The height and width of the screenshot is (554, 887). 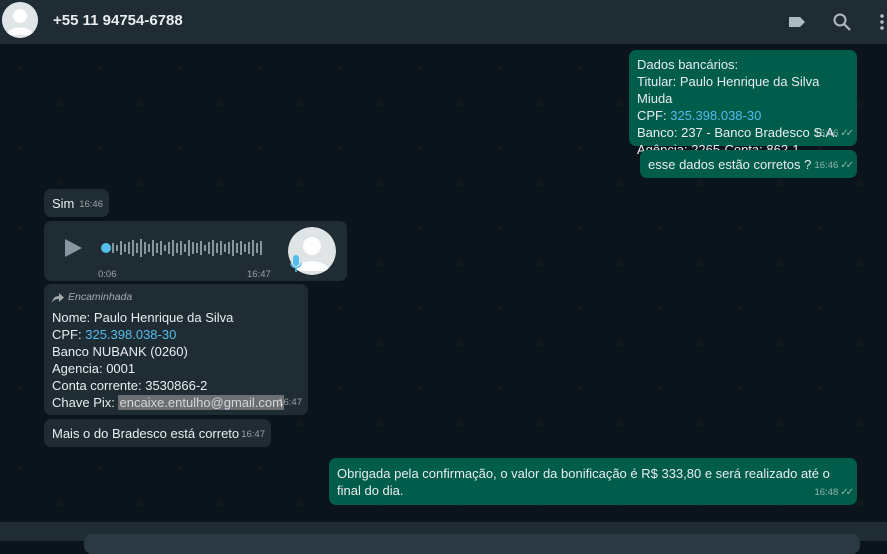 What do you see at coordinates (834, 492) in the screenshot?
I see `message-time: 16:48 ✓✓` at bounding box center [834, 492].